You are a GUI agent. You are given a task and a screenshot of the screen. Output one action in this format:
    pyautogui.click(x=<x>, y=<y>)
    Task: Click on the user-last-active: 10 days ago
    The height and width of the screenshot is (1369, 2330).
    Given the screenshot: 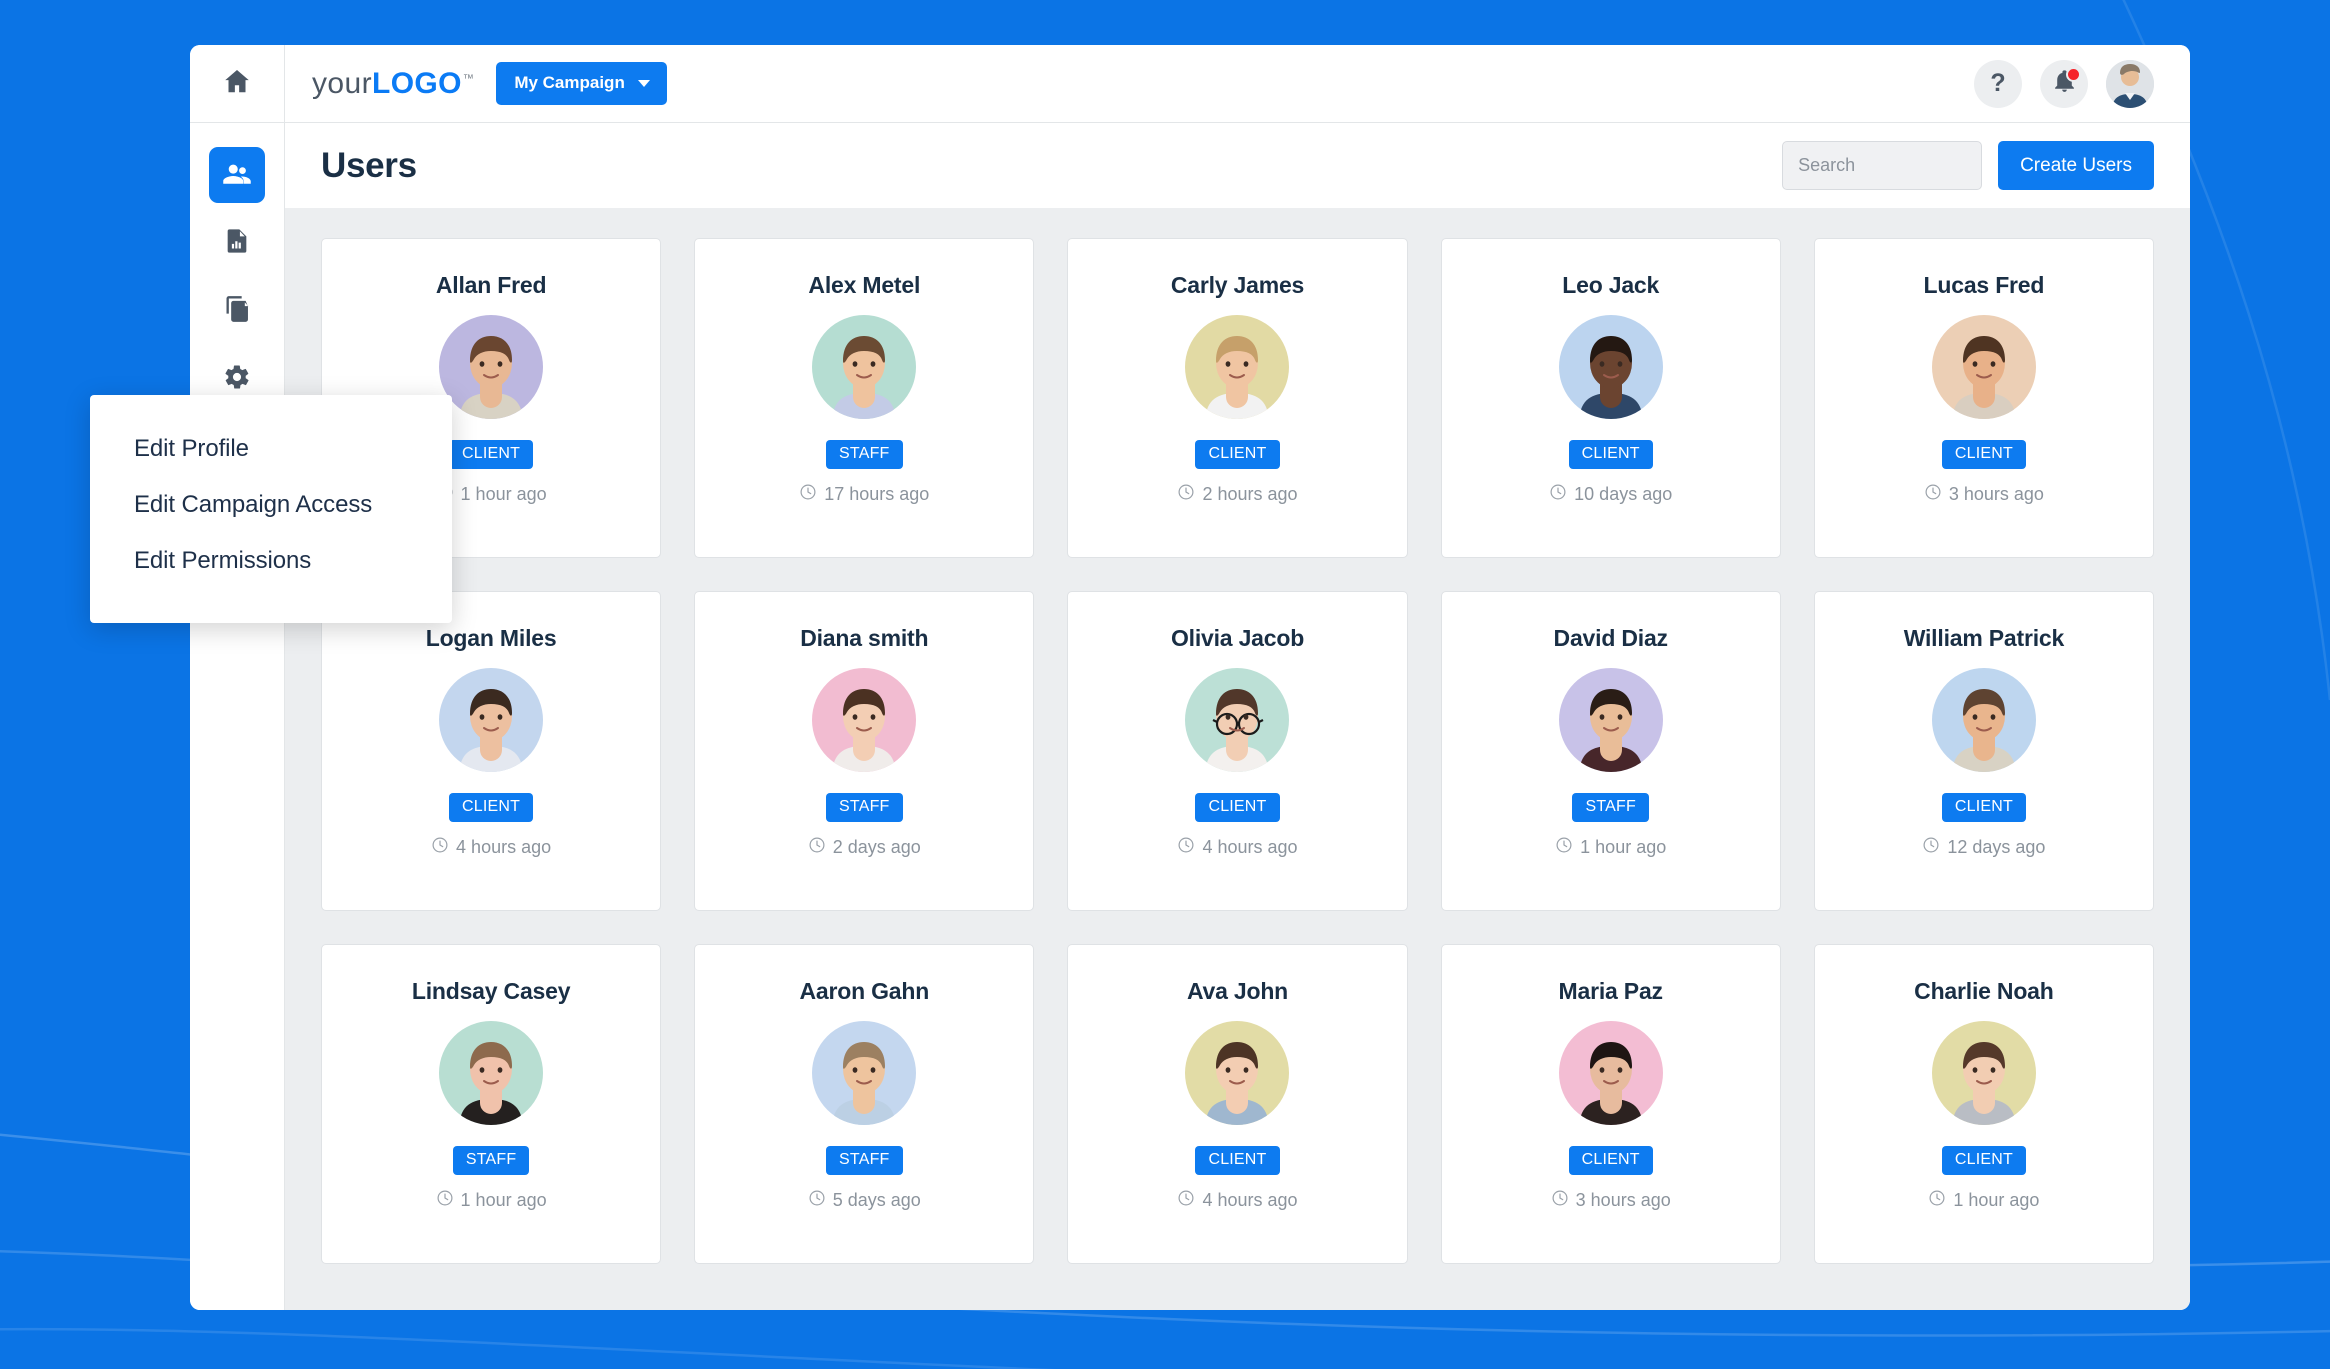 What is the action you would take?
    pyautogui.click(x=1610, y=494)
    